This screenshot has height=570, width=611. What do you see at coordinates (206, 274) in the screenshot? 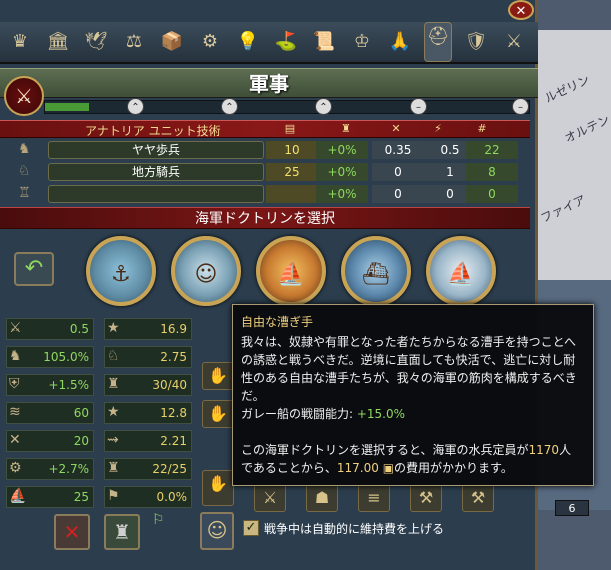
I see `doctrine-option-glyph: ☺` at bounding box center [206, 274].